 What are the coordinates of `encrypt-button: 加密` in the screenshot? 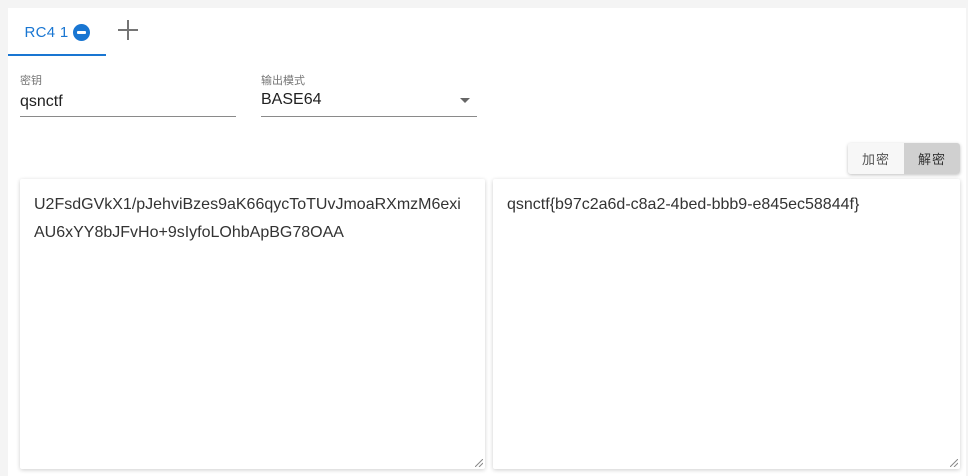 It's located at (876, 158).